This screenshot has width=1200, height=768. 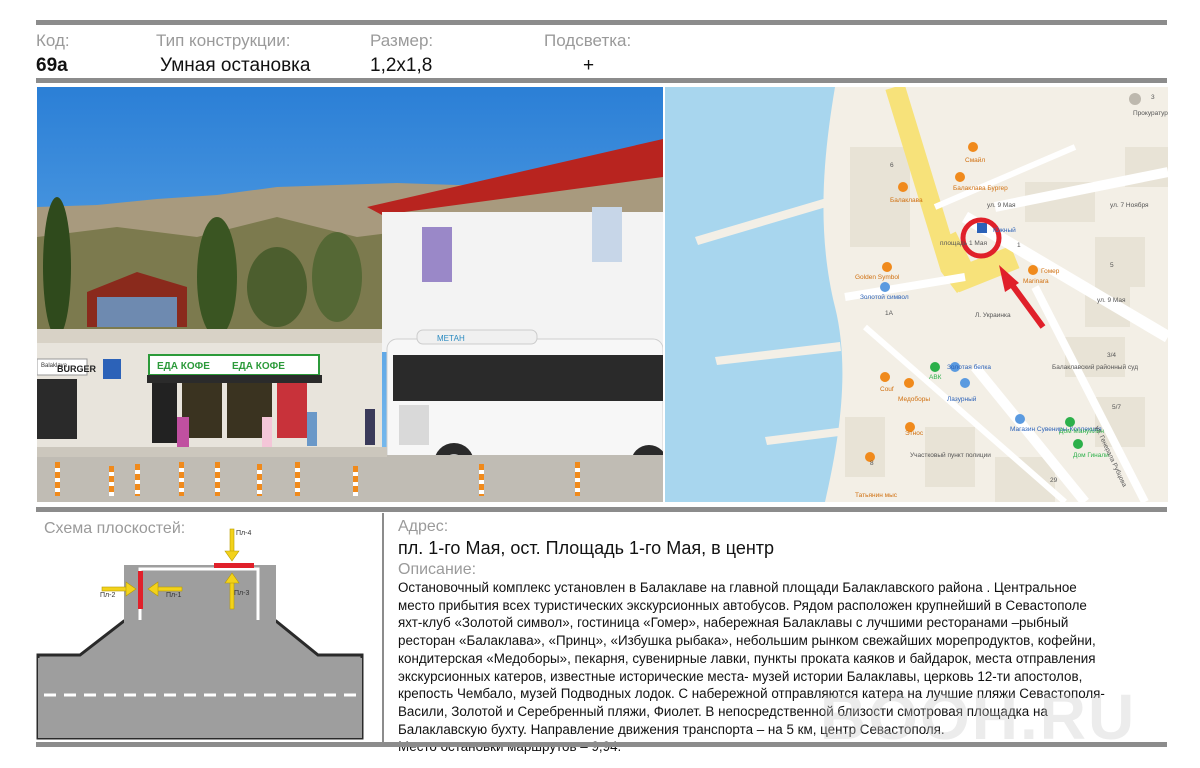 I want to click on map-label-5: 5, so click(x=1112, y=265).